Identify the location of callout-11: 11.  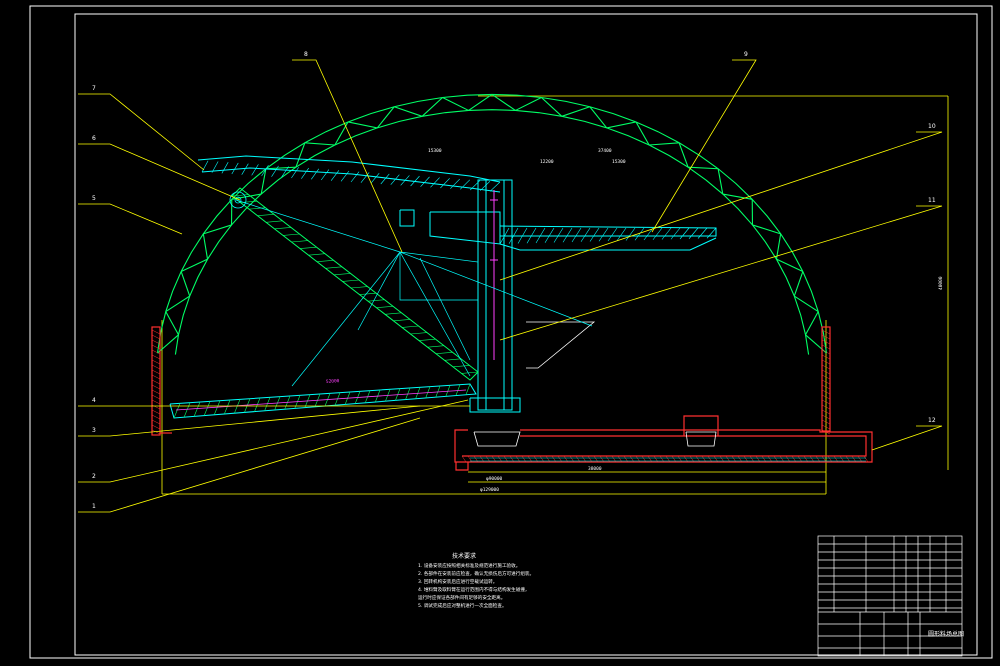
(932, 200).